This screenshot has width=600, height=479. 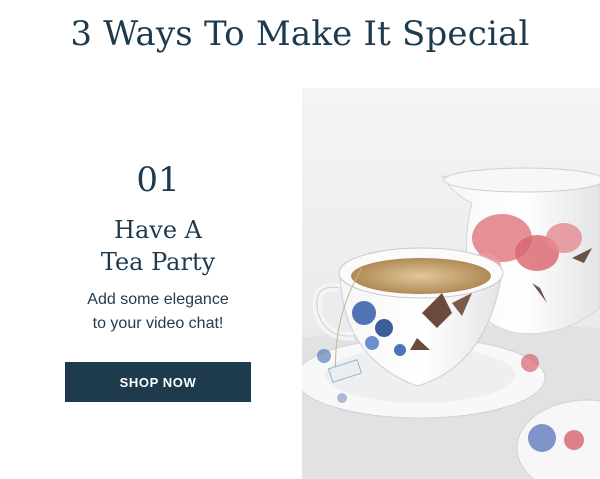 What do you see at coordinates (158, 382) in the screenshot?
I see `shop-now-button: SHOP NOW` at bounding box center [158, 382].